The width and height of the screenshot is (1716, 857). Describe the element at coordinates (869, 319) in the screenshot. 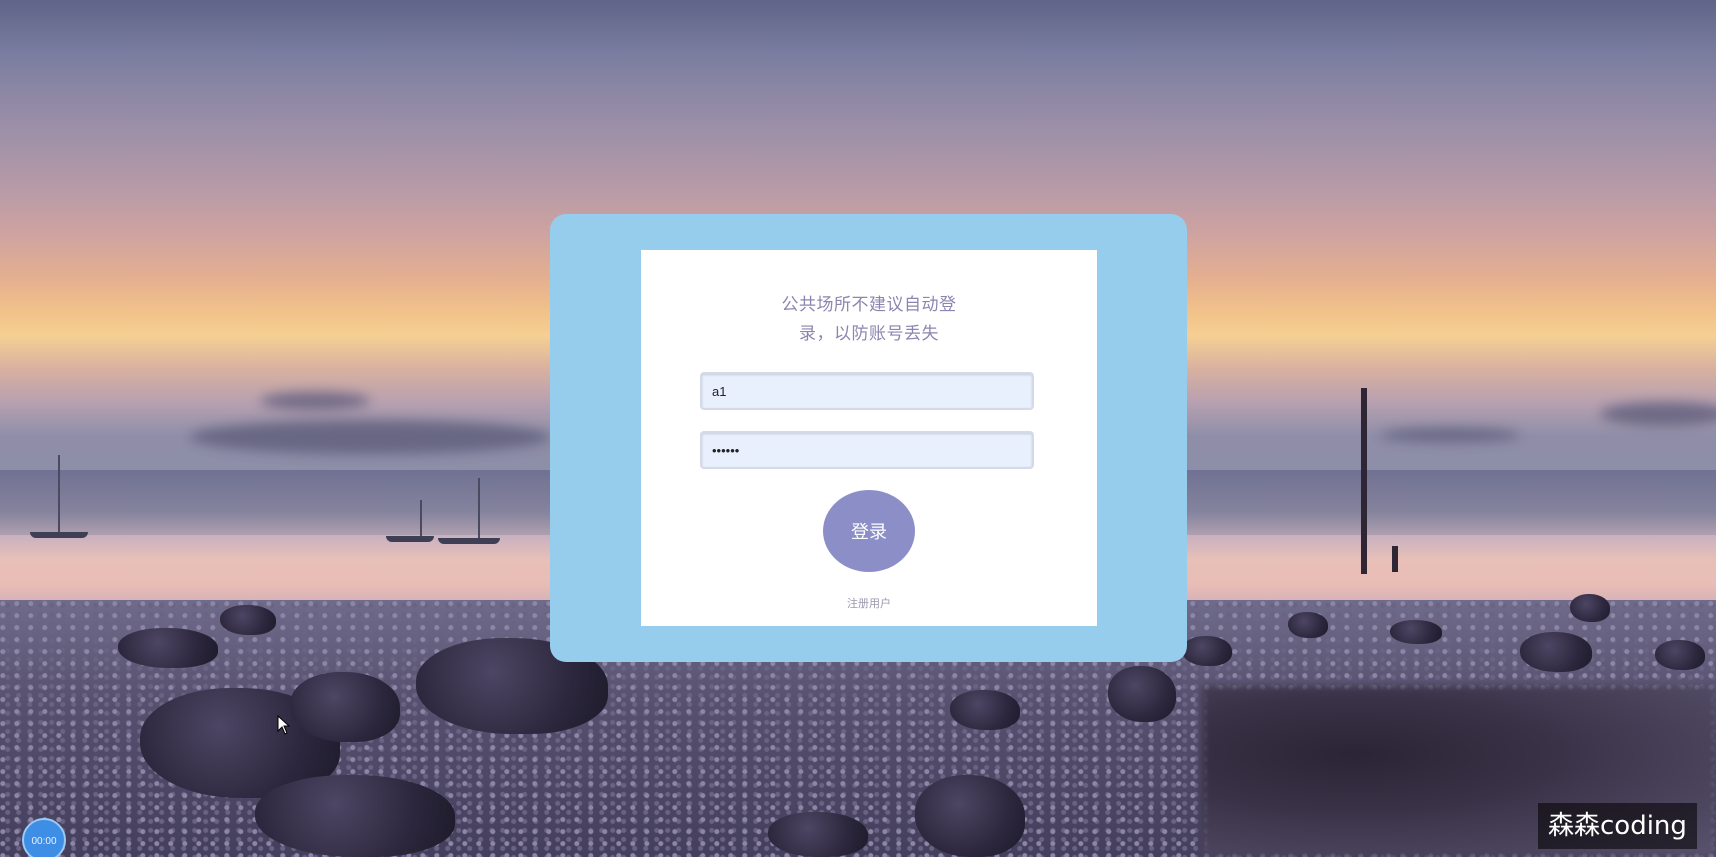

I see `security-notice: 公共场所不建议自动登 录，以防账号丢失` at that location.